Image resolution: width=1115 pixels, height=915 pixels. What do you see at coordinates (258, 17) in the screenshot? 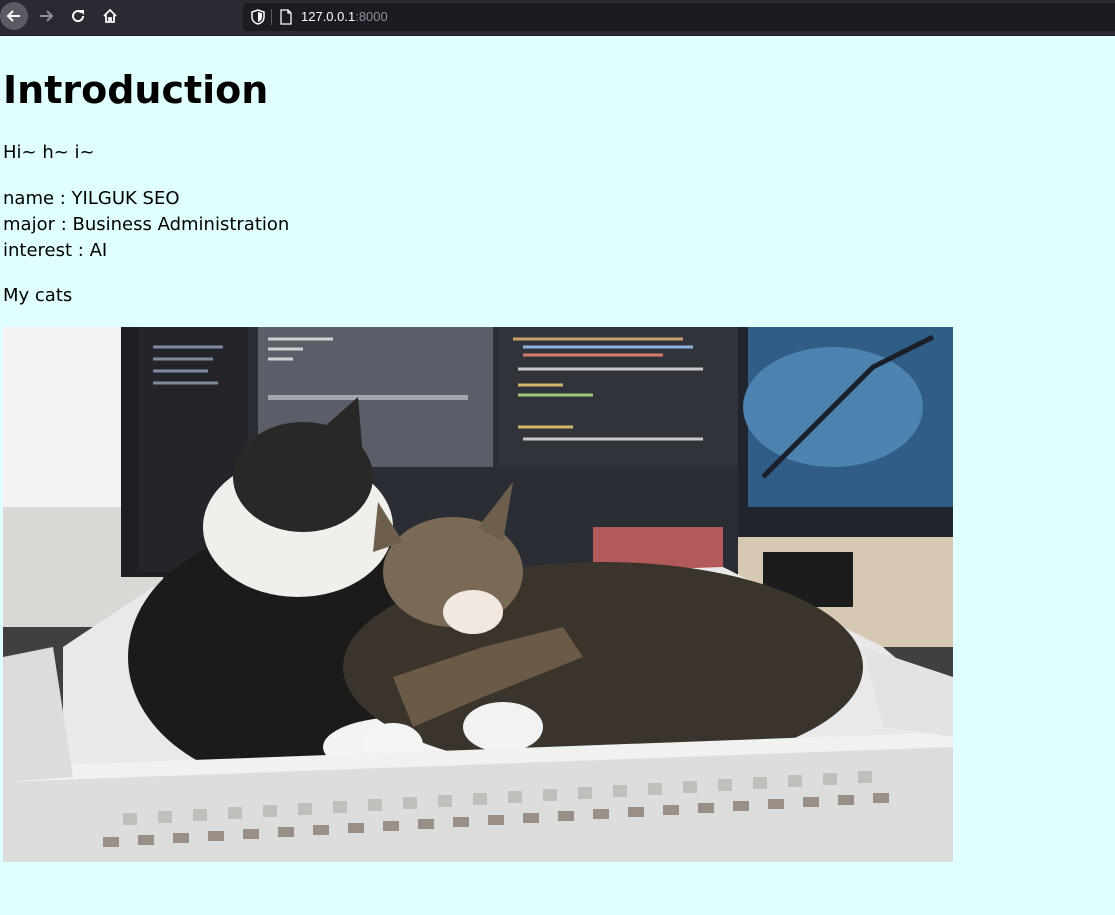
I see `shield-icon` at bounding box center [258, 17].